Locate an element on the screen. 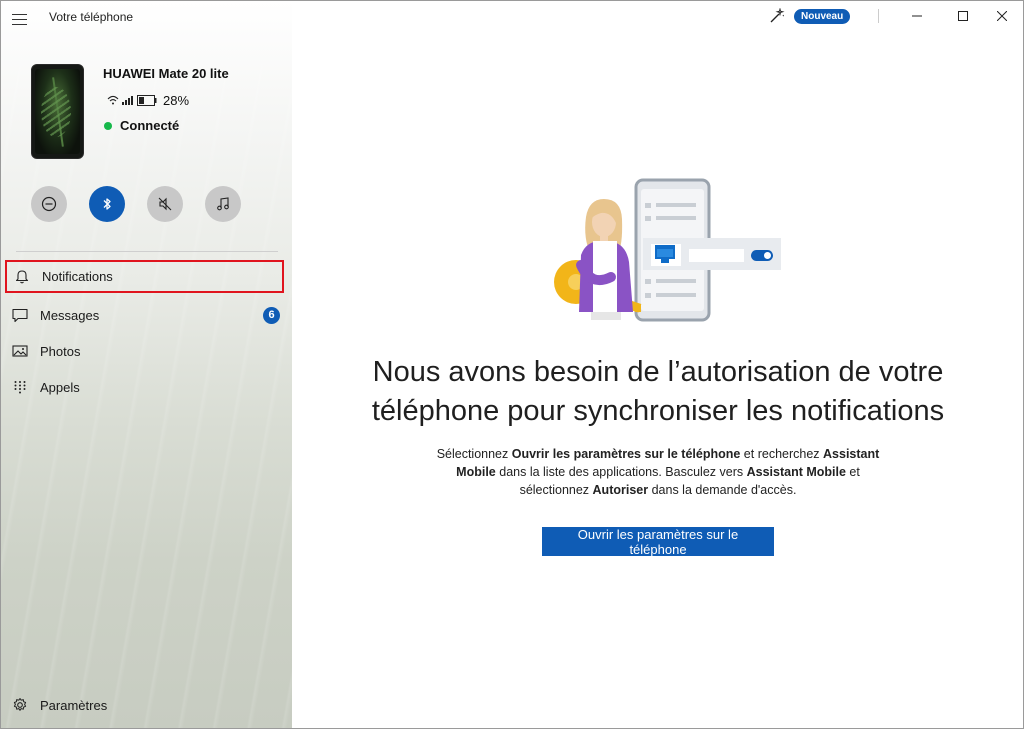 The height and width of the screenshot is (729, 1024). sidebar-item-label: Notifications is located at coordinates (77, 276).